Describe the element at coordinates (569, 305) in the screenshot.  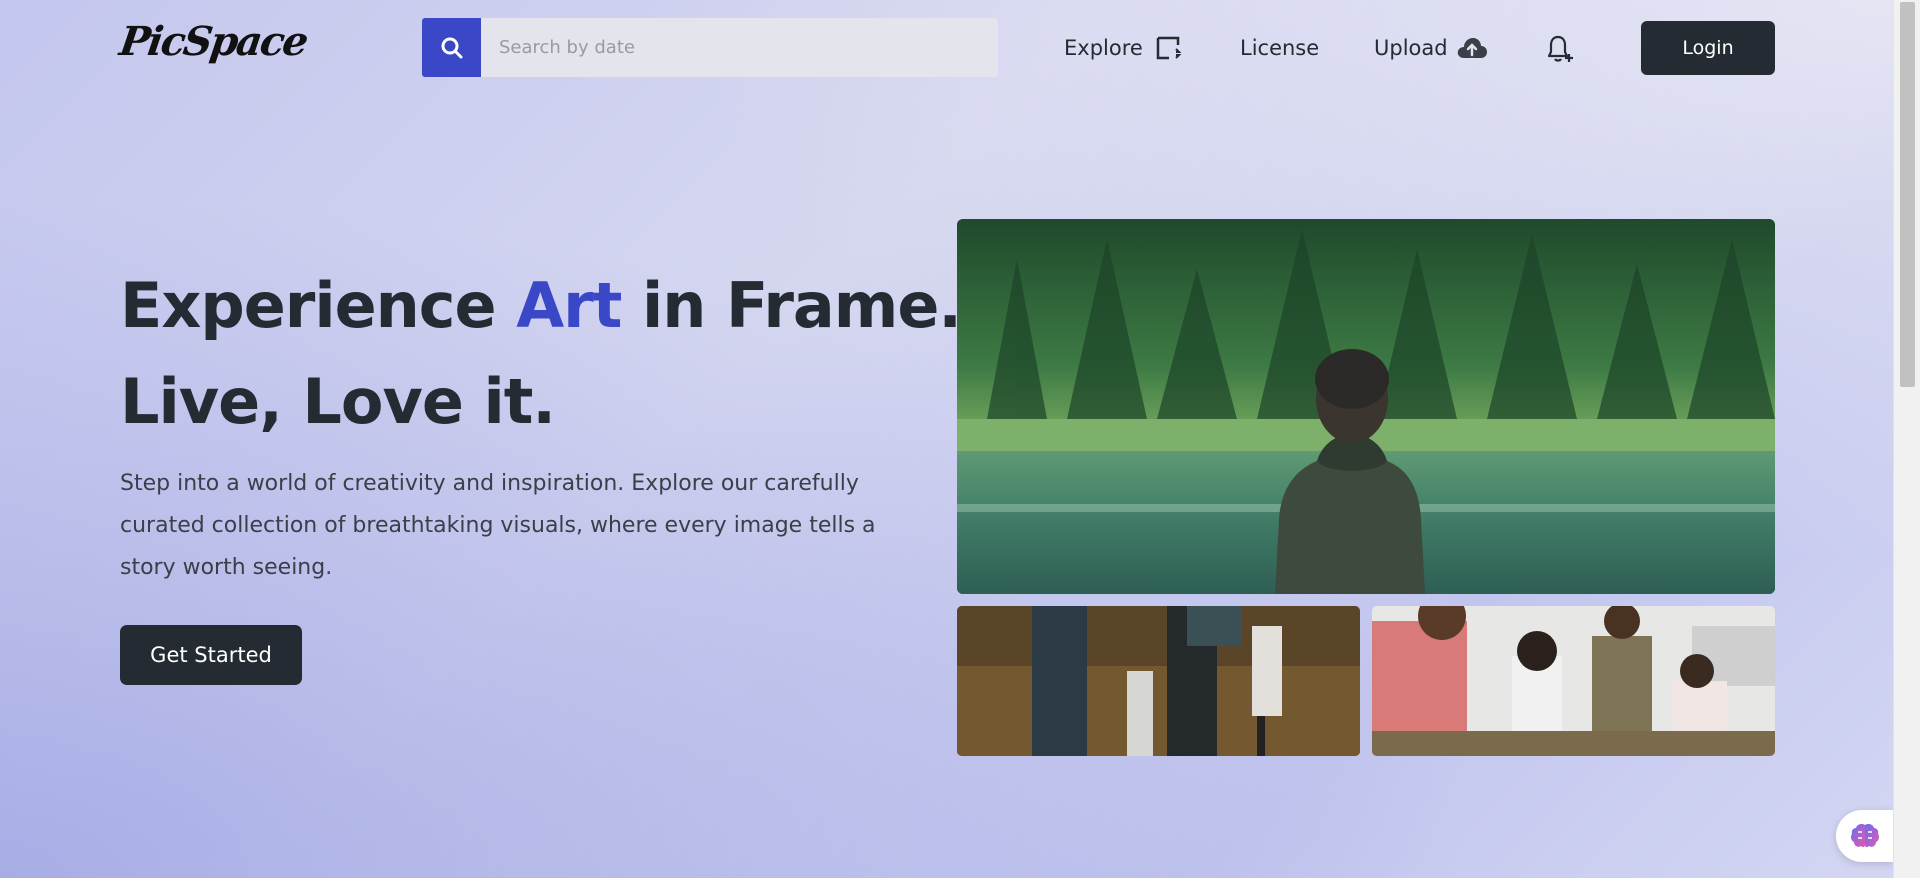
I see `headline-accent: Art` at that location.